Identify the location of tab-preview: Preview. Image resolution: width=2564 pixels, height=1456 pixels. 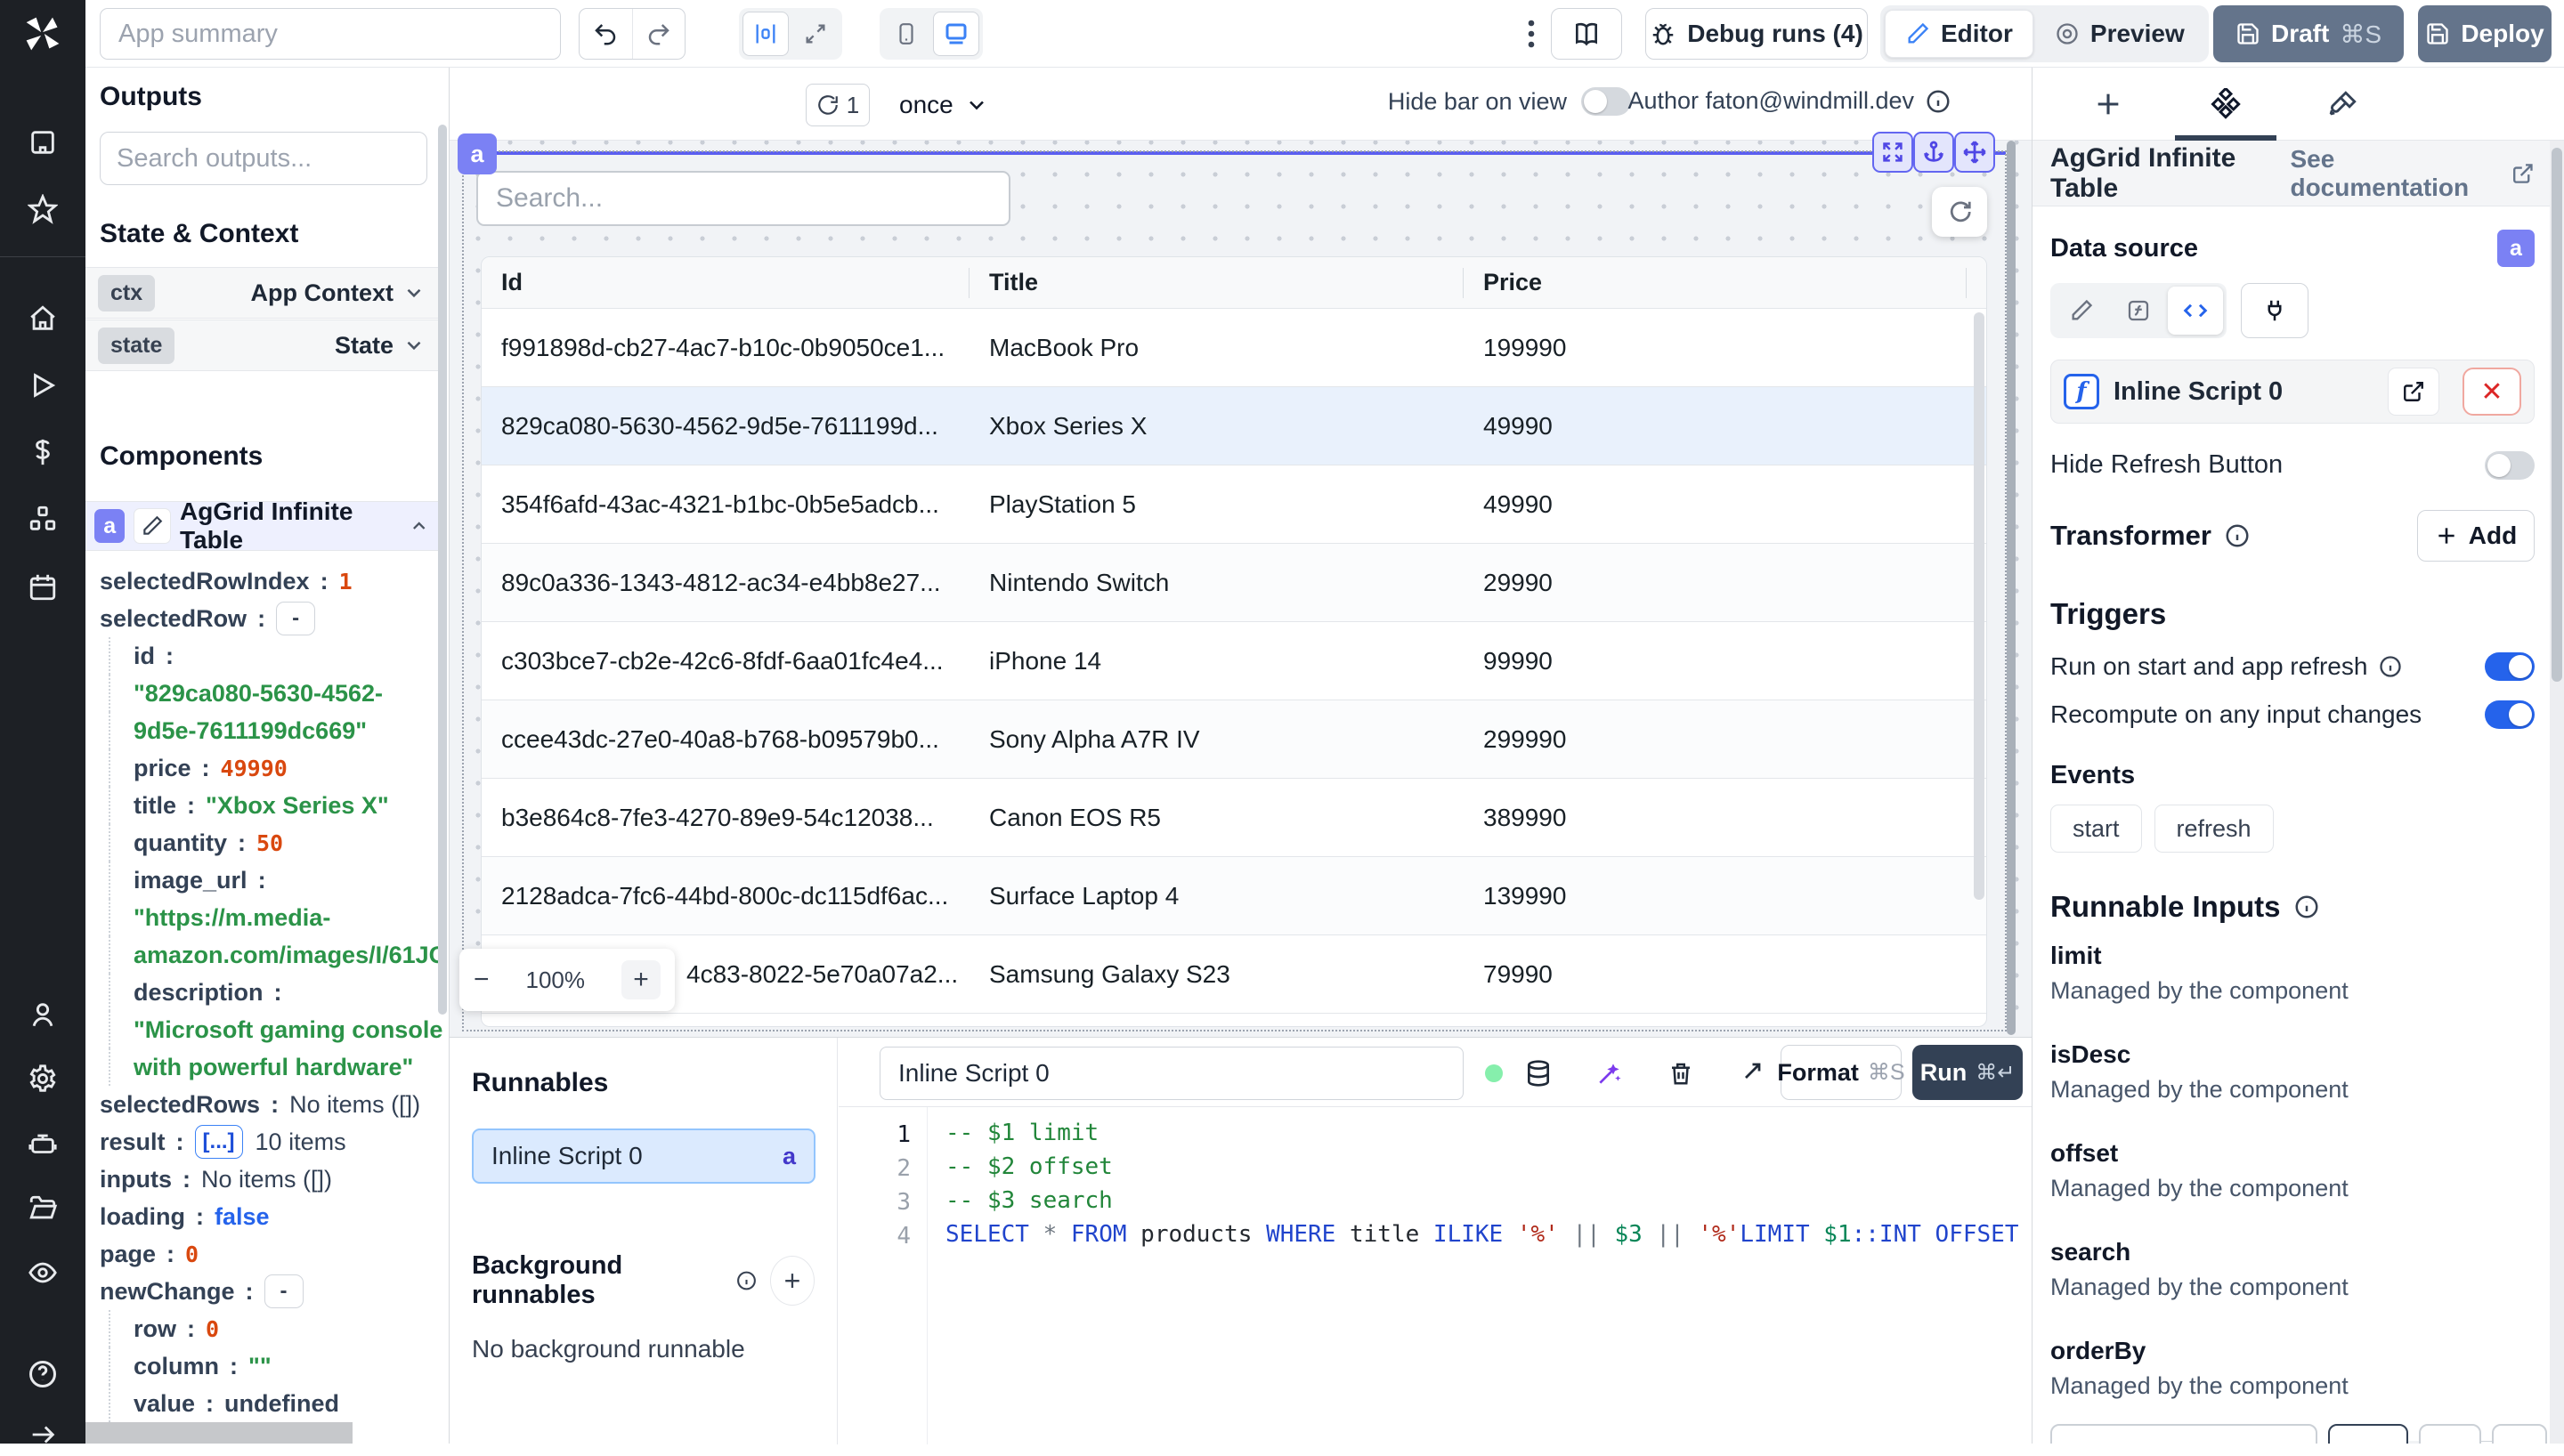
(2119, 34).